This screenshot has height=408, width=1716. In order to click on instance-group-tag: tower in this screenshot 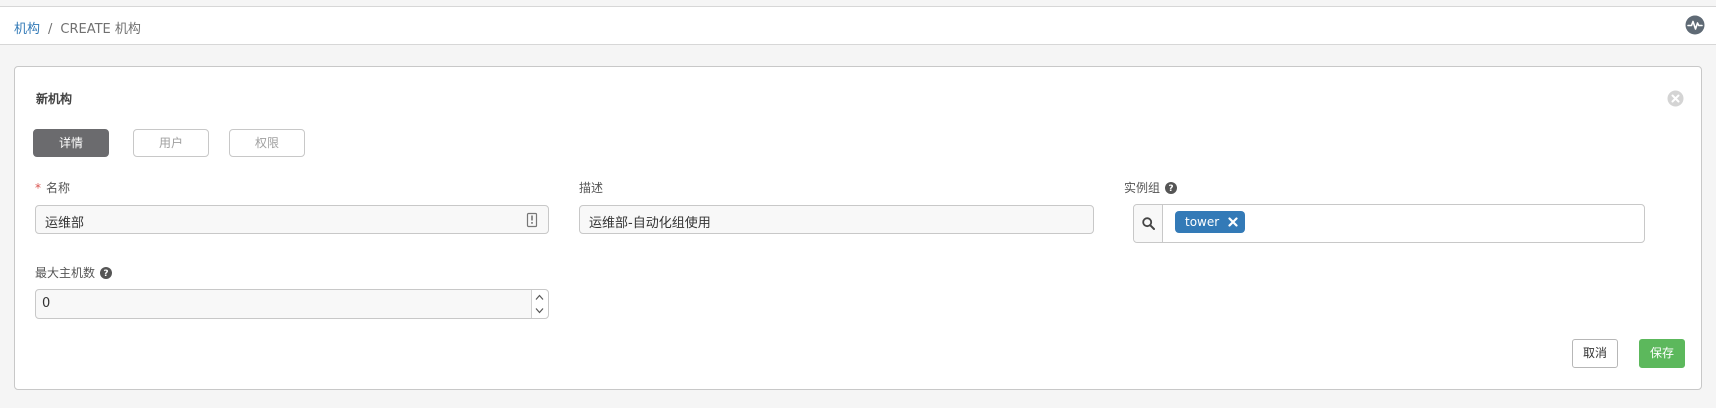, I will do `click(1210, 222)`.